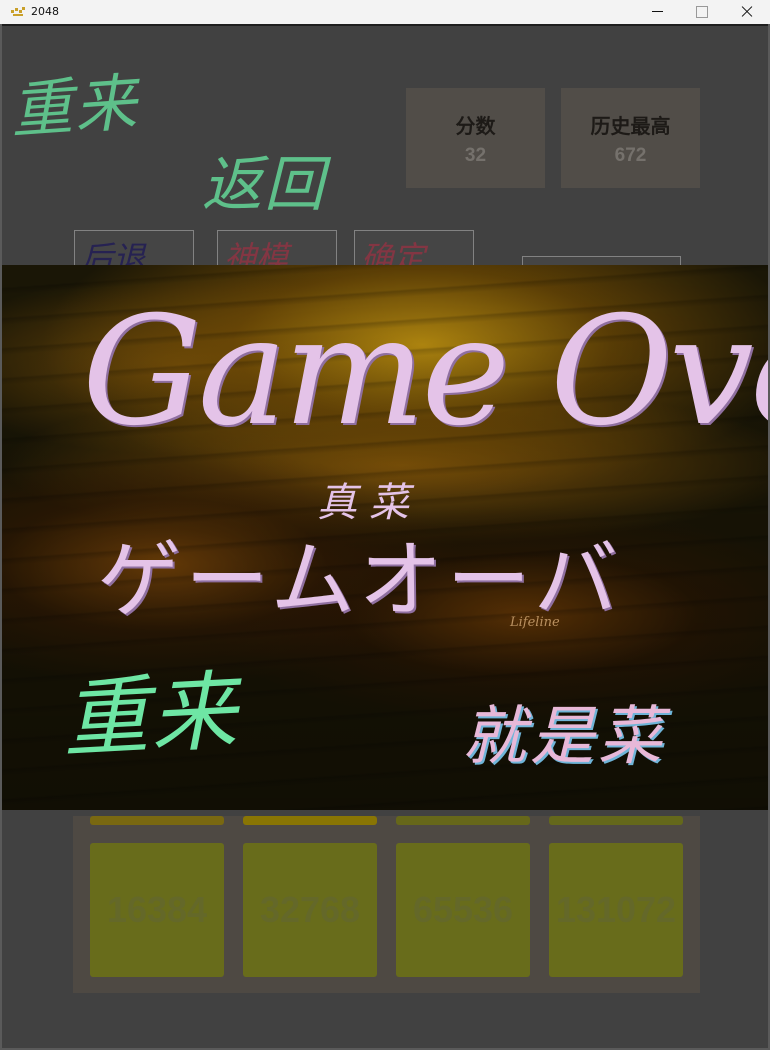  Describe the element at coordinates (747, 12) in the screenshot. I see `close-icon` at that location.